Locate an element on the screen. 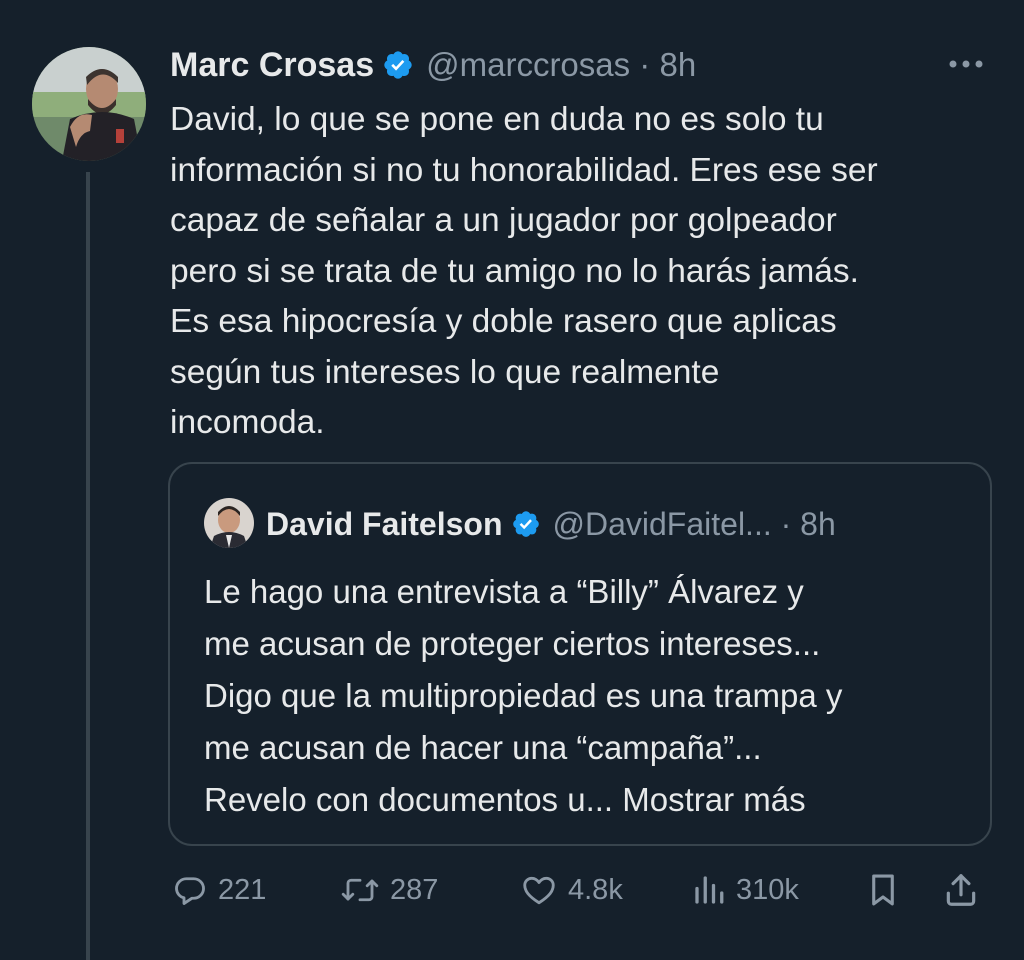  tweet-header: Marc Crosas @marccrosas · 8h is located at coordinates (433, 65).